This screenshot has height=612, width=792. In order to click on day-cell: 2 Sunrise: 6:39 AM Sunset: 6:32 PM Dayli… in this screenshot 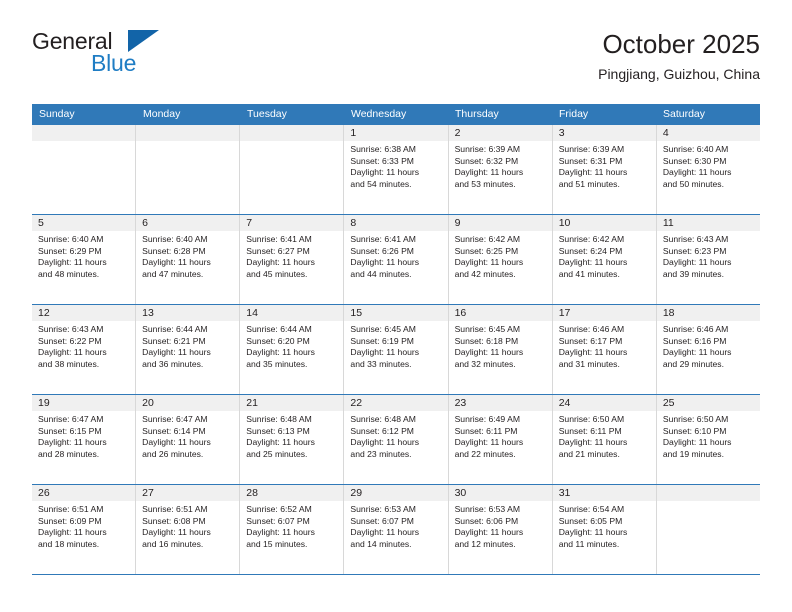, I will do `click(500, 169)`.